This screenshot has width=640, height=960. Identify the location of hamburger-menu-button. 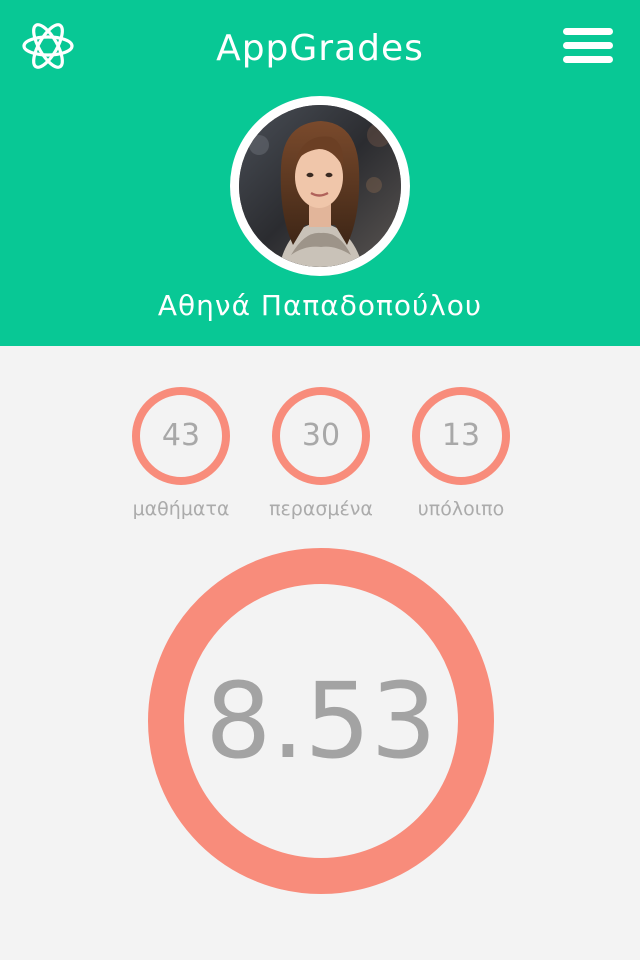
(588, 46).